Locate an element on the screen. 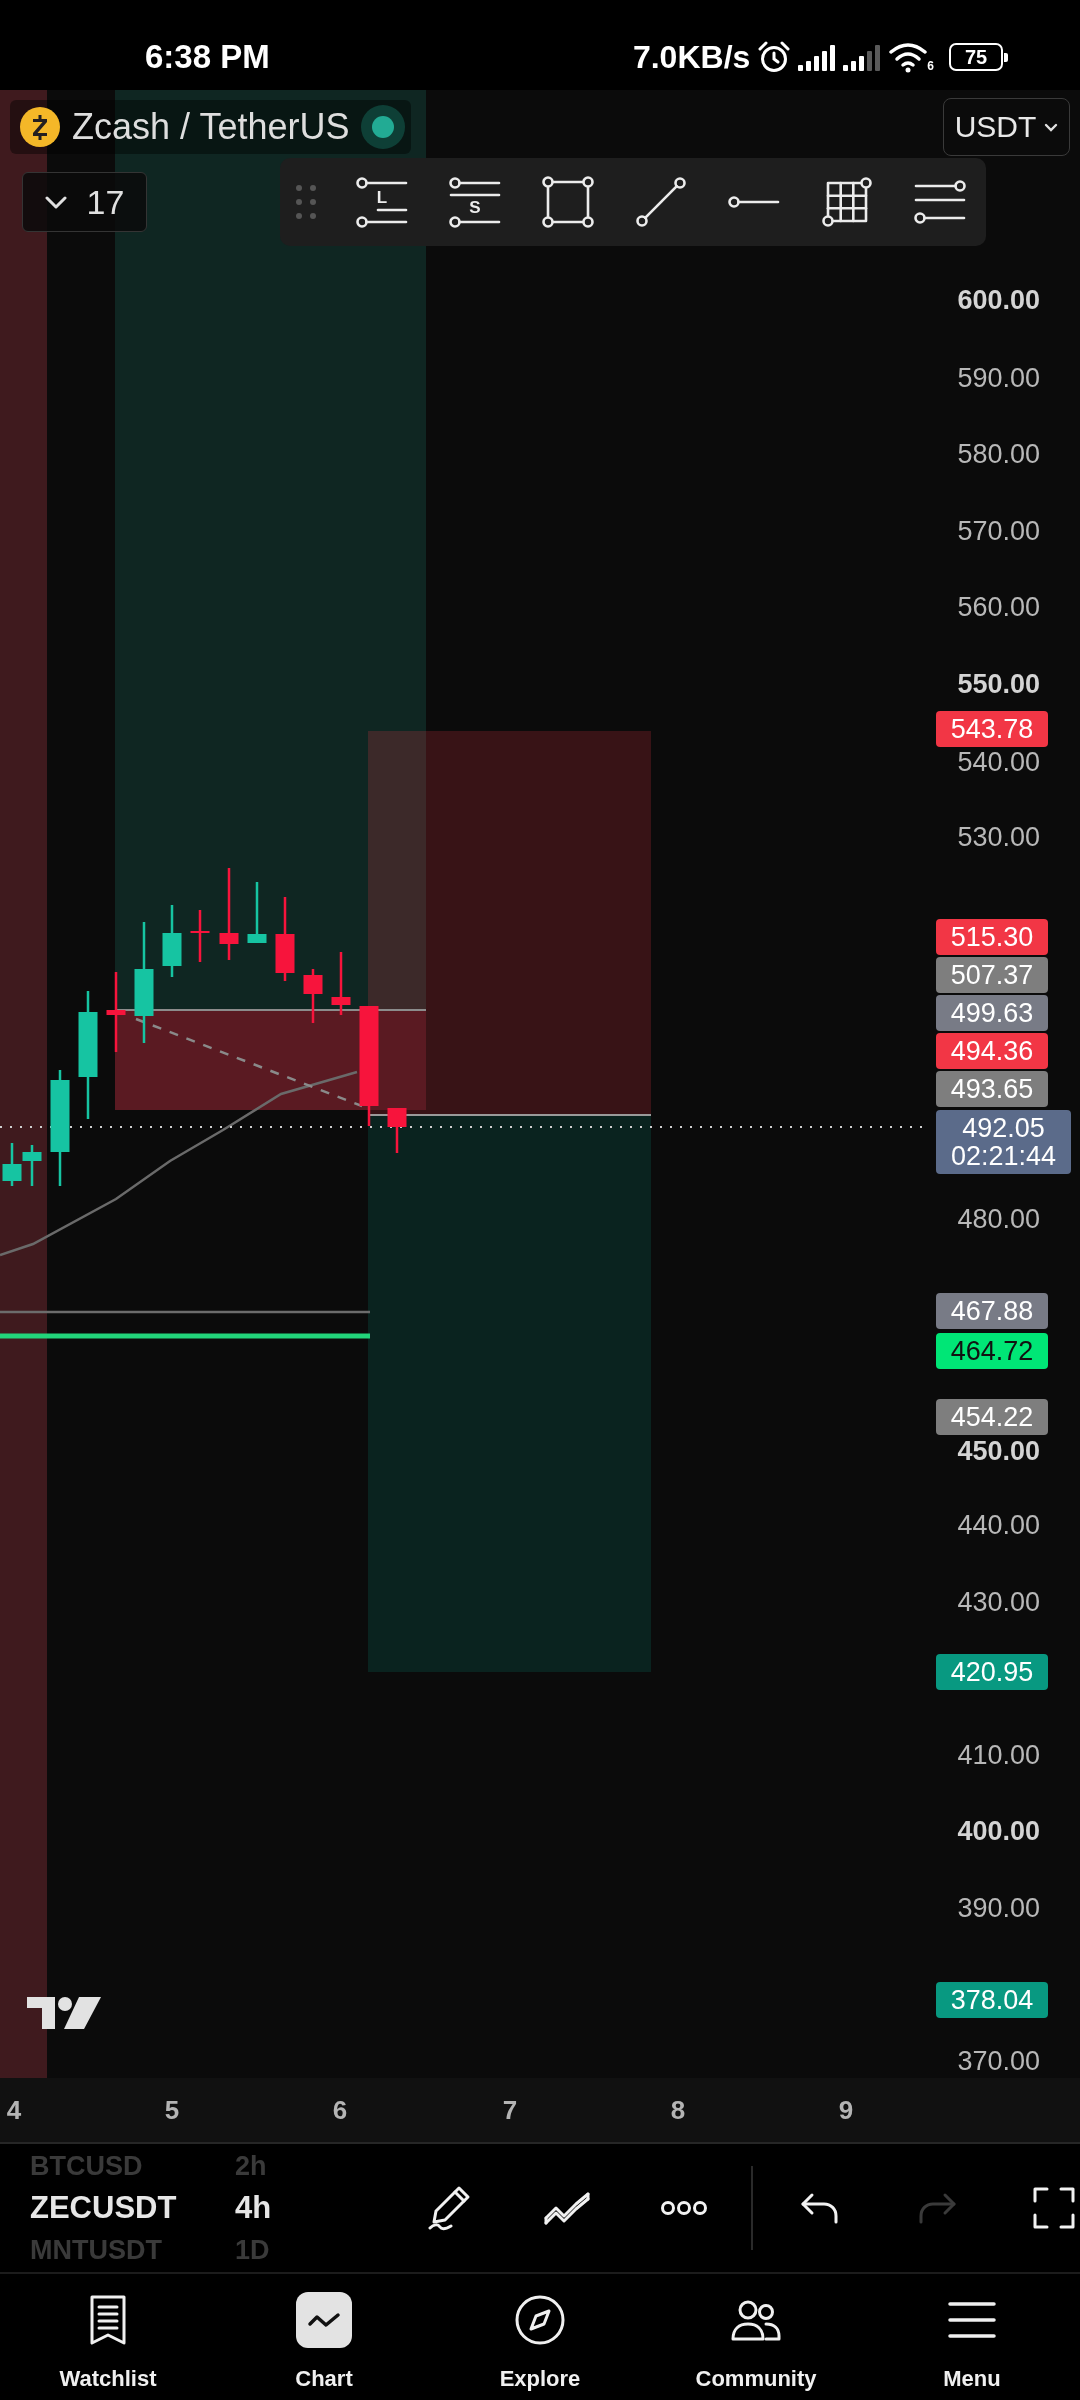 The width and height of the screenshot is (1080, 2400). wifi-label: 6 is located at coordinates (930, 65).